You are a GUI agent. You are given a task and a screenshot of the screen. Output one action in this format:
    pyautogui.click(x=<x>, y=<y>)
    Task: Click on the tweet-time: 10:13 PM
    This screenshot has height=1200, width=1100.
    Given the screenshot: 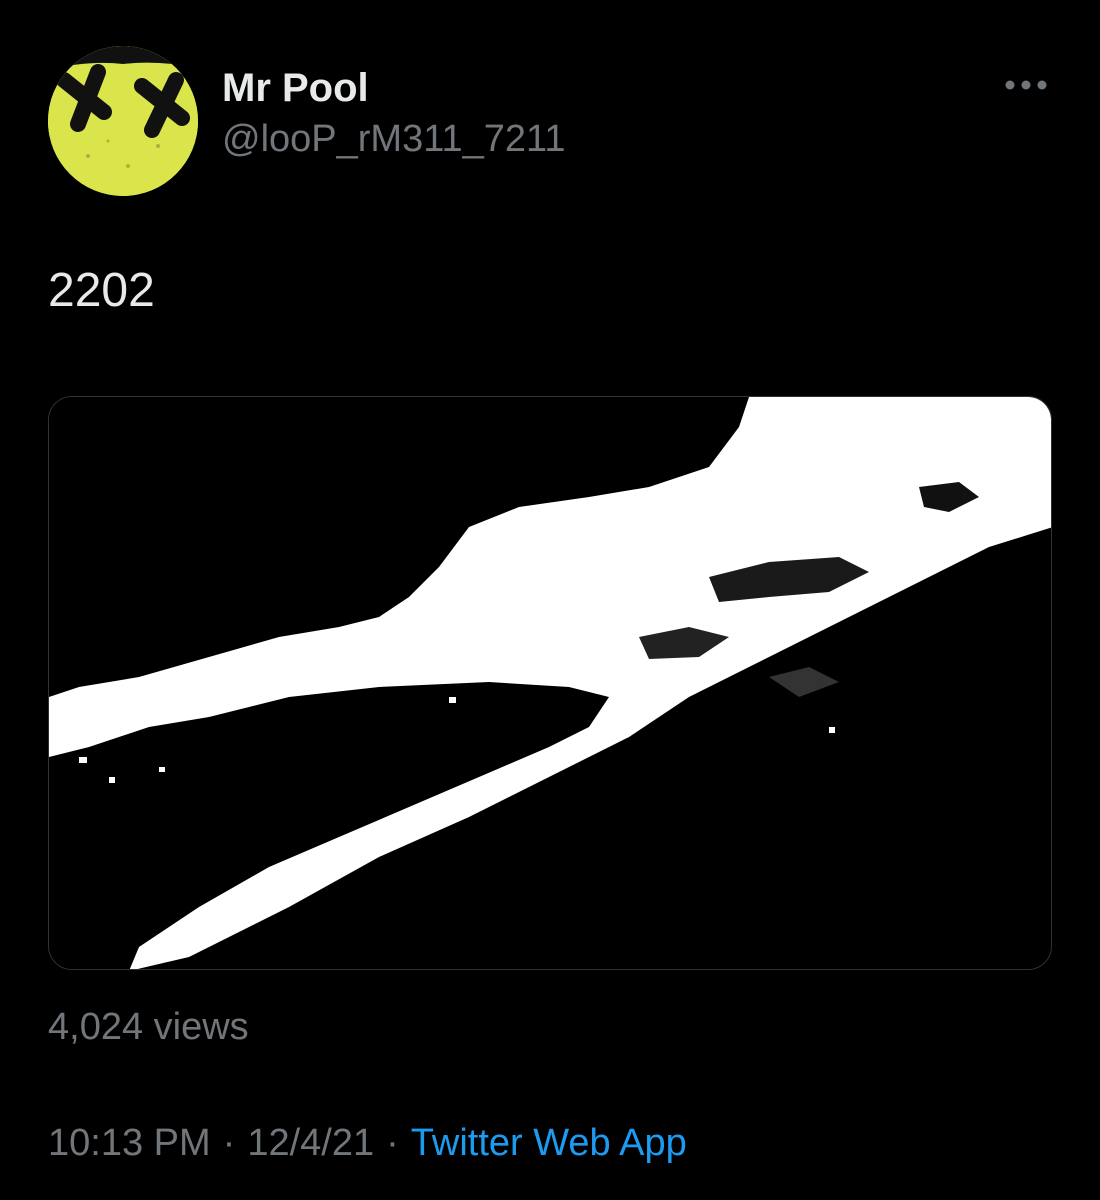 What is the action you would take?
    pyautogui.click(x=129, y=1143)
    